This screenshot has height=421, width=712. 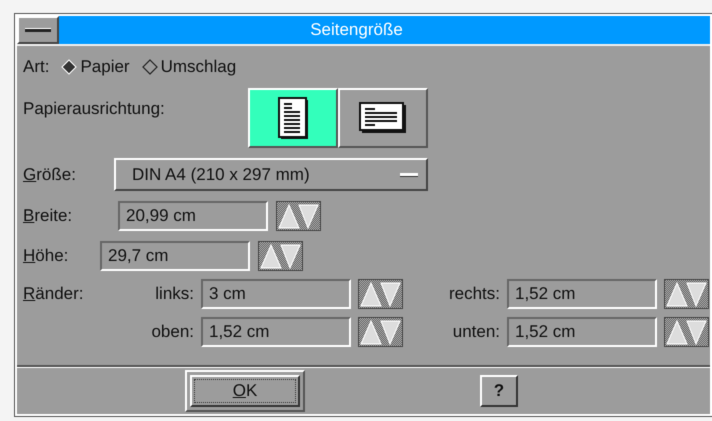 I want to click on margin-label: oben:, so click(x=172, y=332).